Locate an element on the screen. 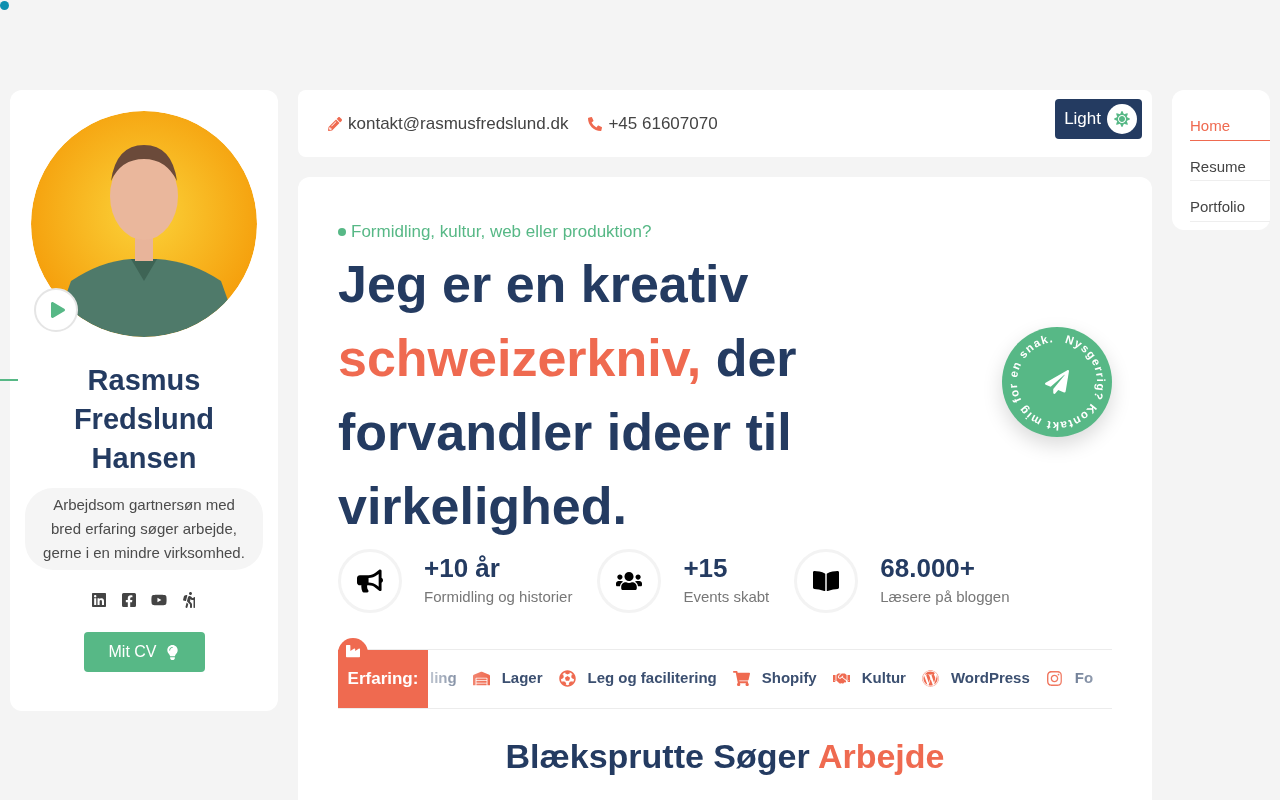 This screenshot has width=1280, height=800. experience-item: Kultur is located at coordinates (883, 678).